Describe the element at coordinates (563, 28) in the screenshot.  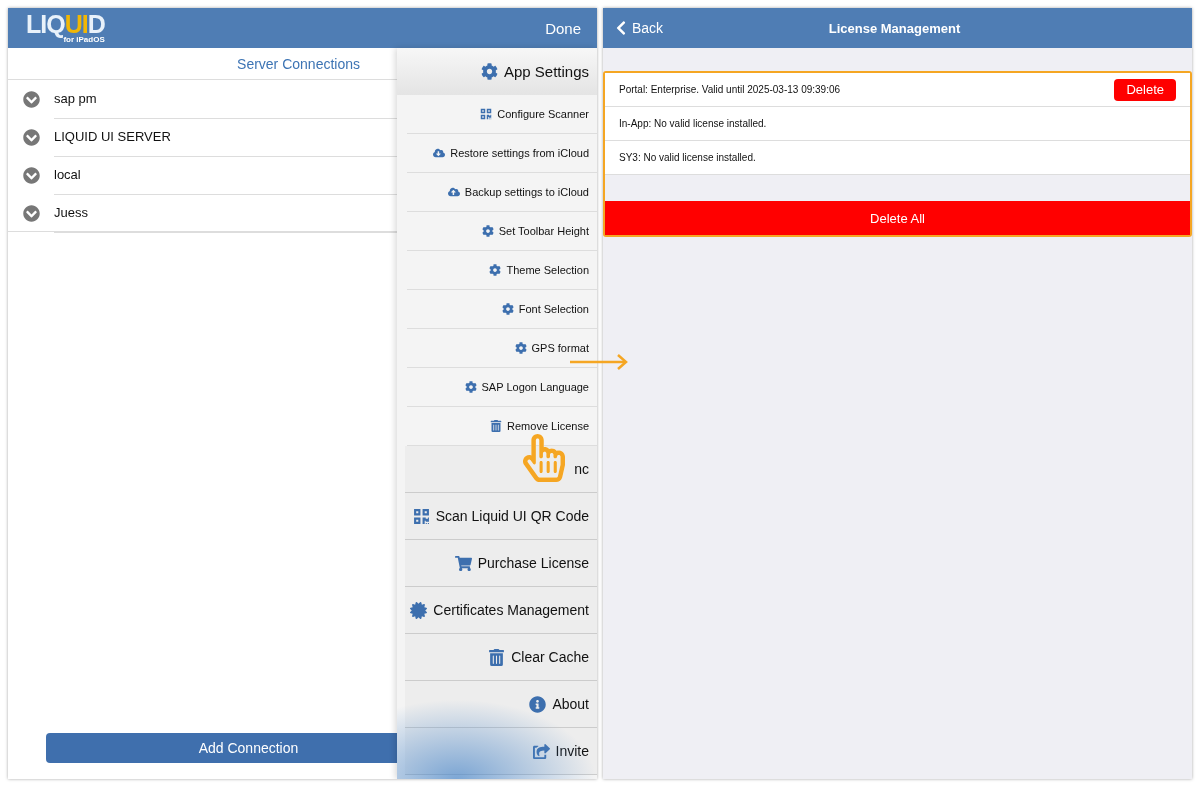
I see `done-button: Done` at that location.